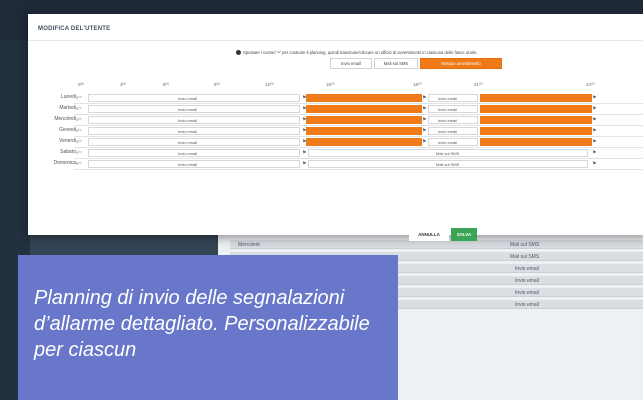 This screenshot has height=400, width=643. Describe the element at coordinates (351, 63) in the screenshot. I see `mode-email-button: Invio email` at that location.